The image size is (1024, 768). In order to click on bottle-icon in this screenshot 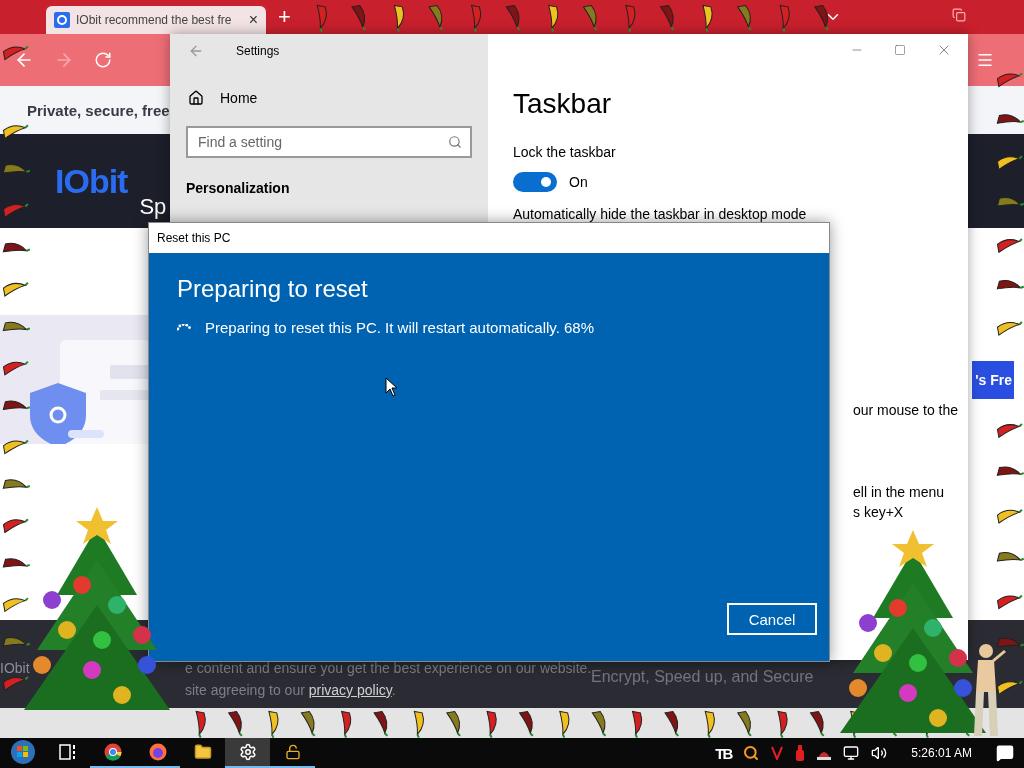, I will do `click(800, 753)`.